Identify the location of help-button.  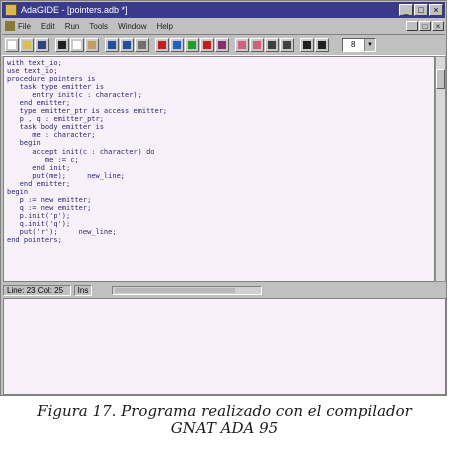
(322, 45).